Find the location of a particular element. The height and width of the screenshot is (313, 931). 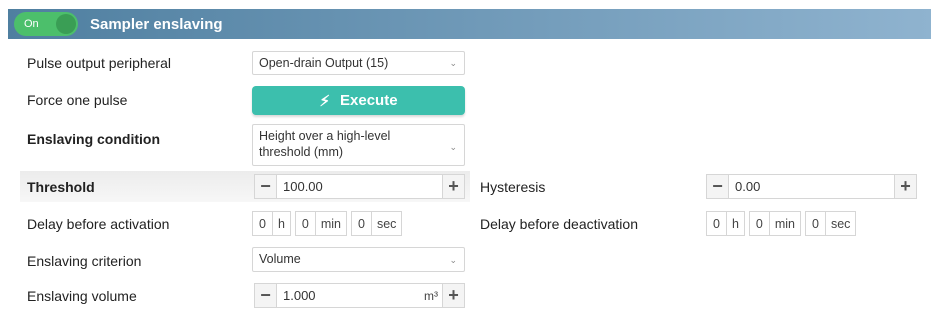

enslaving-condition-value-line2: threshold (mm) is located at coordinates (301, 152).